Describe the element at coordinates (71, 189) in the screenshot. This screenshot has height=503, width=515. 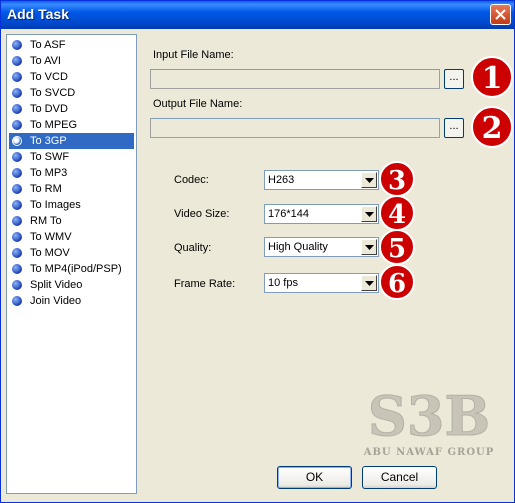
I see `list-item: To RM` at that location.